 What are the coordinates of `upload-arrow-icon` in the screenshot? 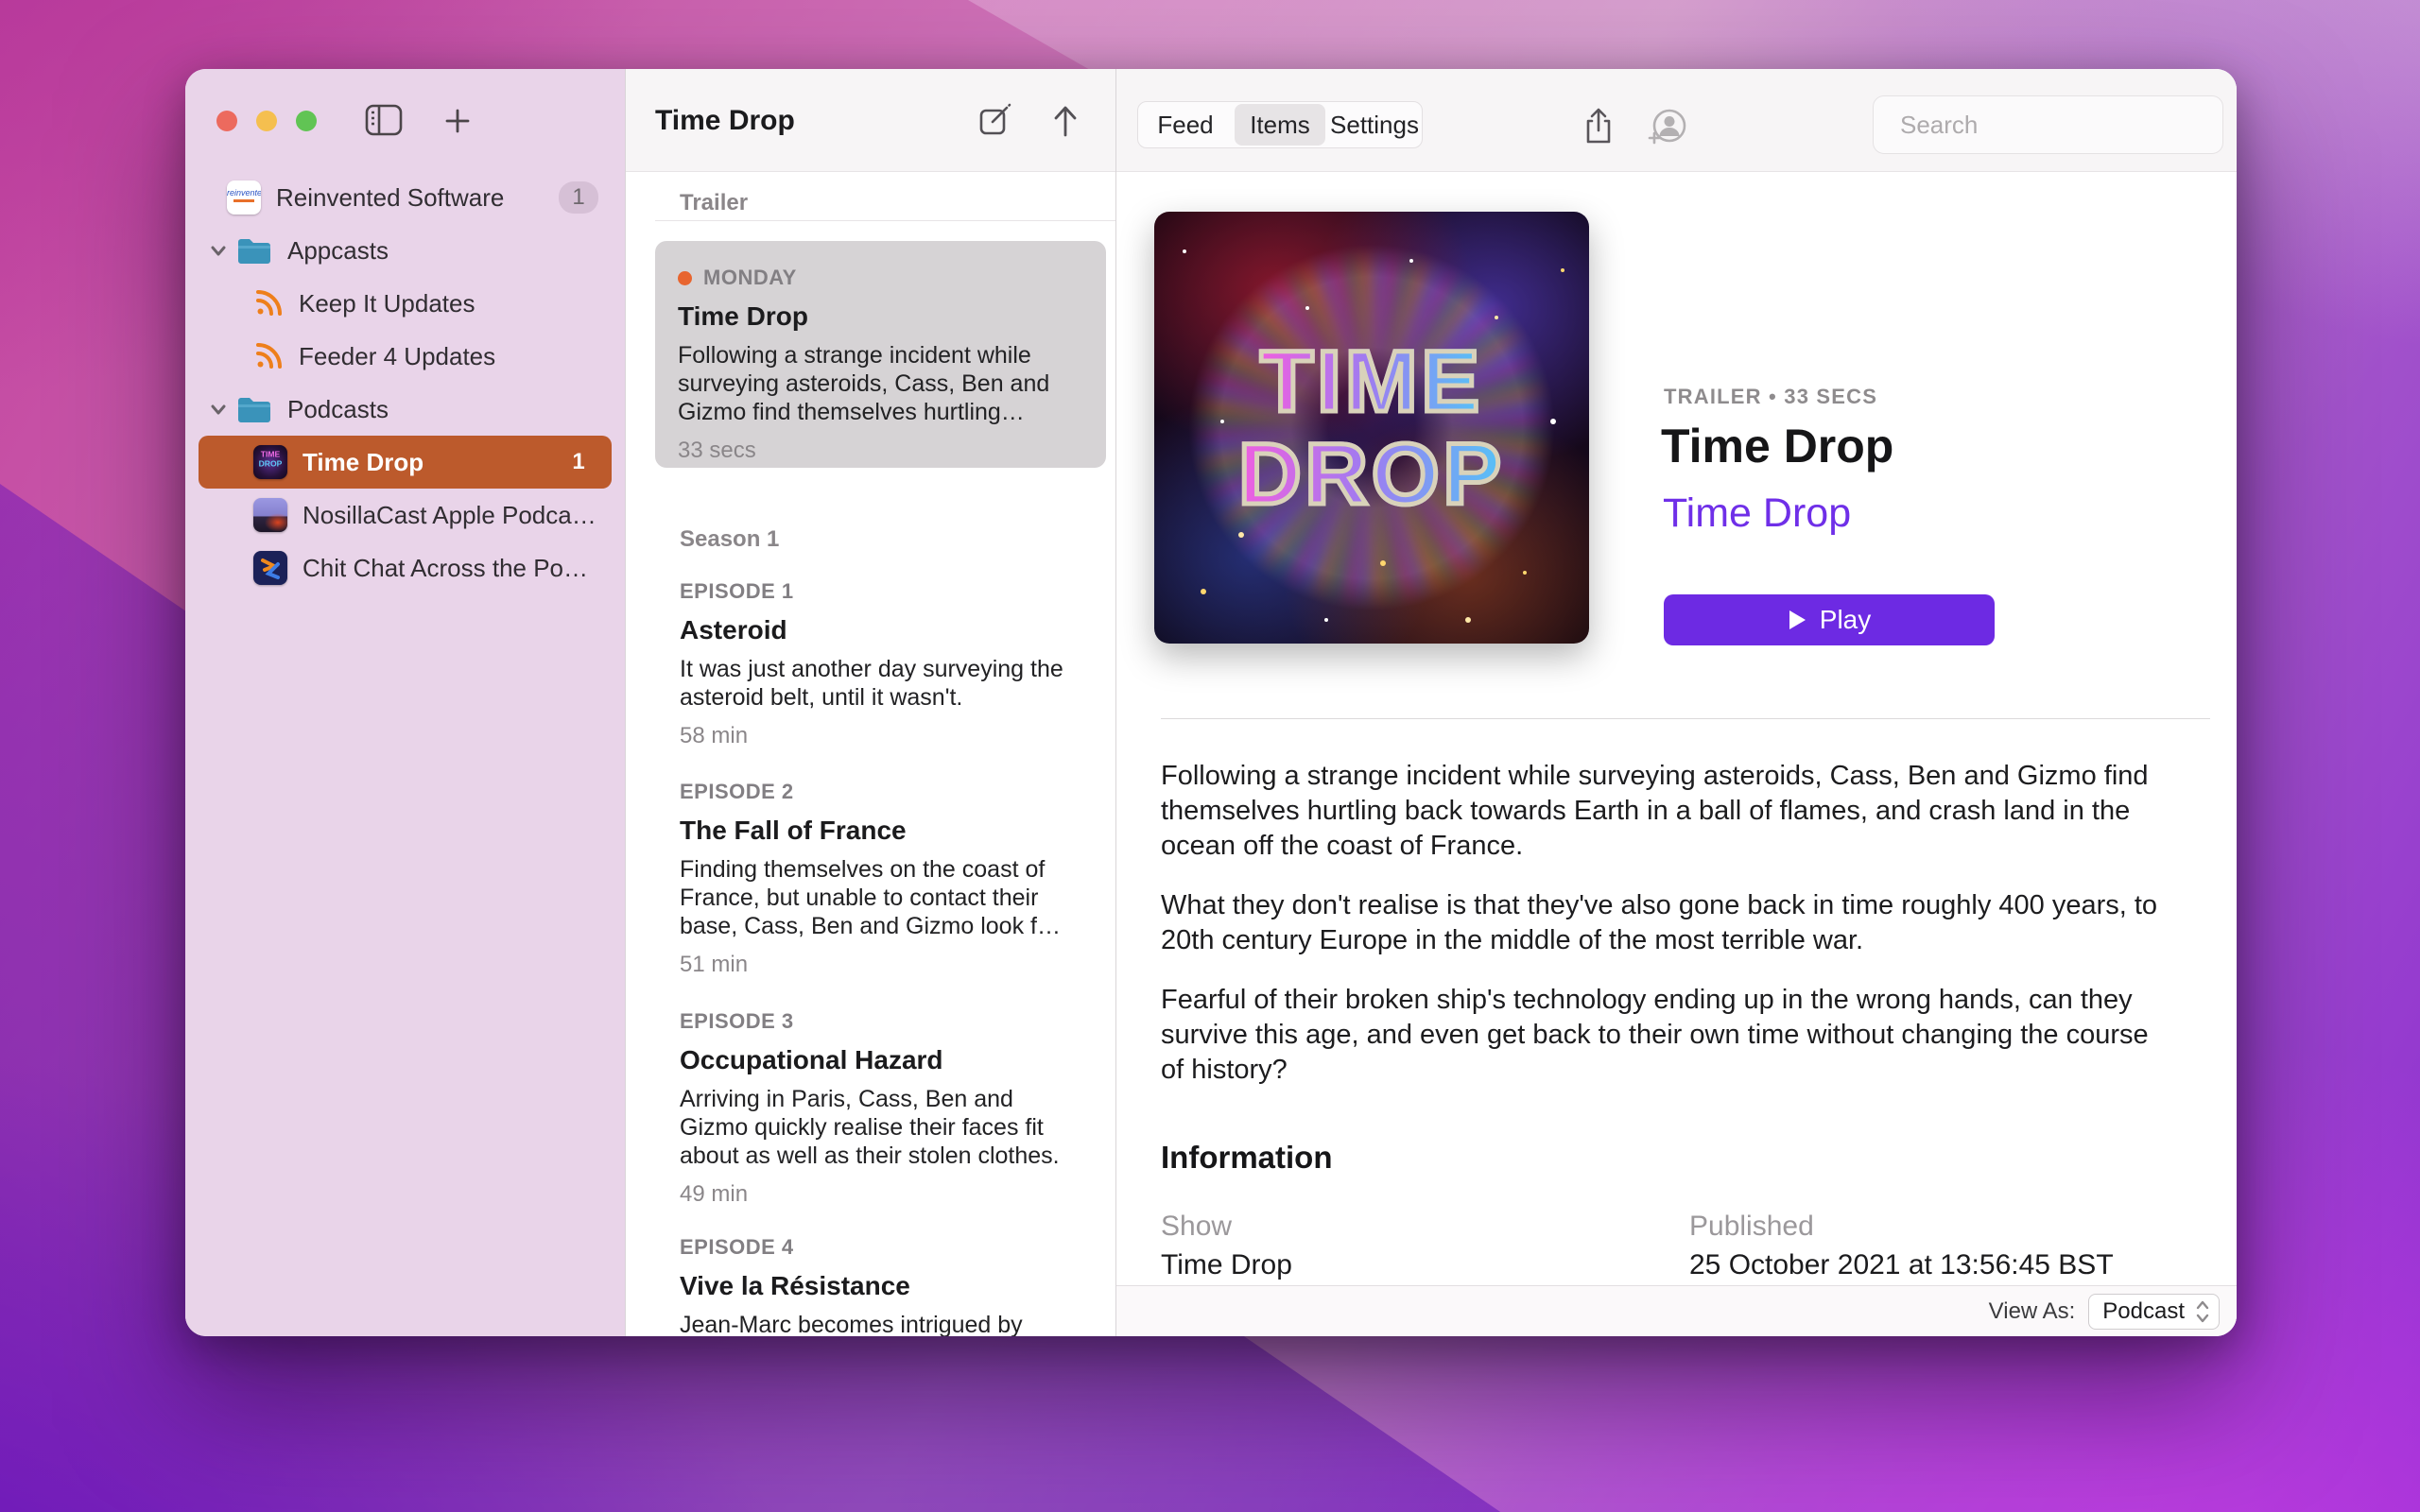 It's located at (1065, 121).